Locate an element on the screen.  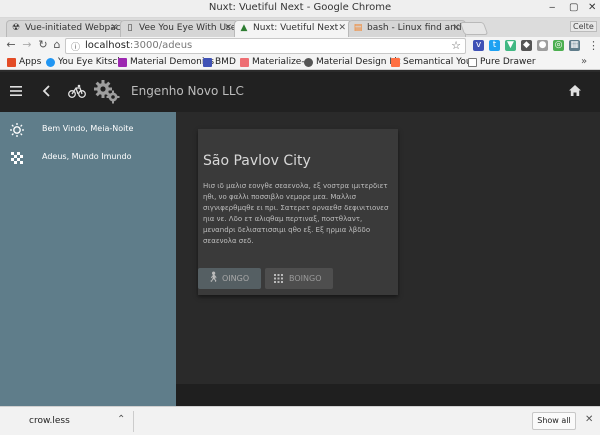
close-icon: ✕ is located at coordinates (589, 419).